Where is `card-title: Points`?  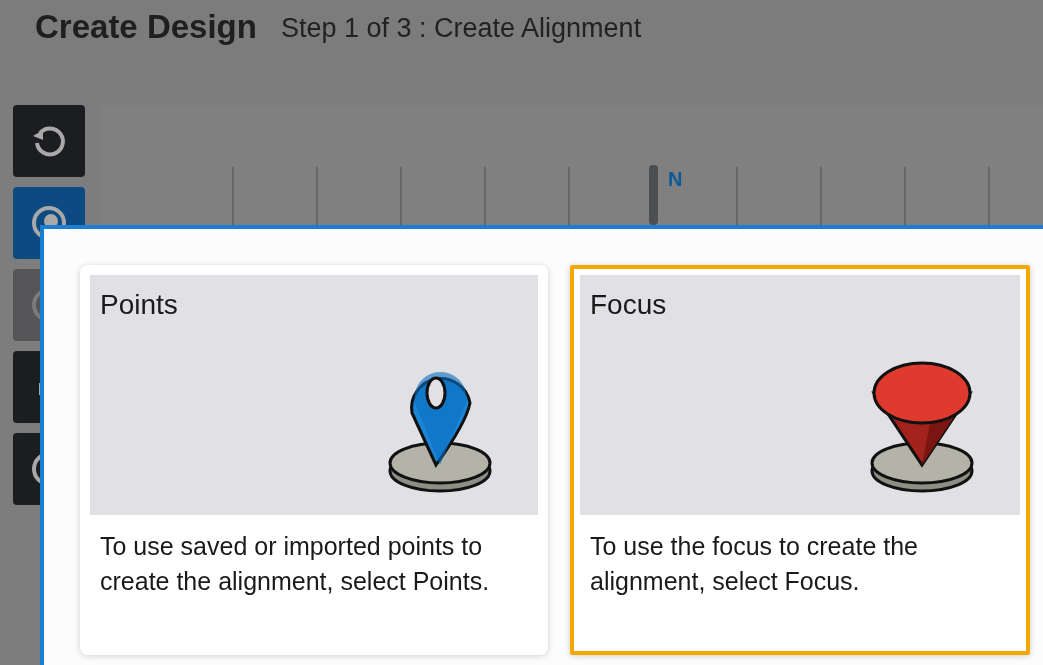
card-title: Points is located at coordinates (139, 305).